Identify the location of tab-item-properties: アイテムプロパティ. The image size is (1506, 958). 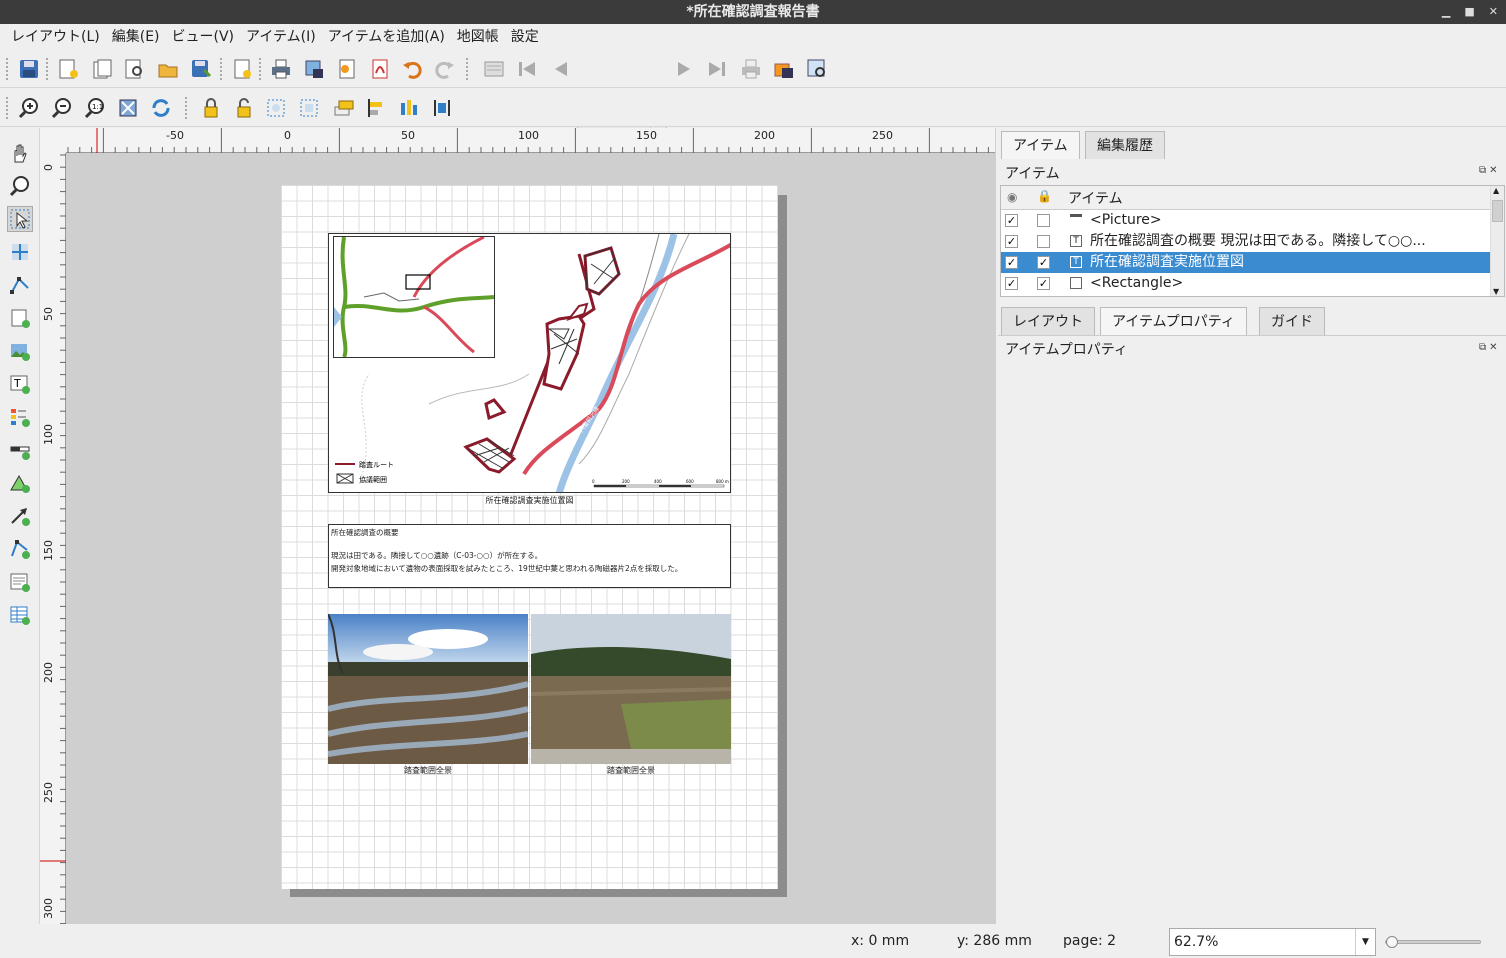
(1173, 321).